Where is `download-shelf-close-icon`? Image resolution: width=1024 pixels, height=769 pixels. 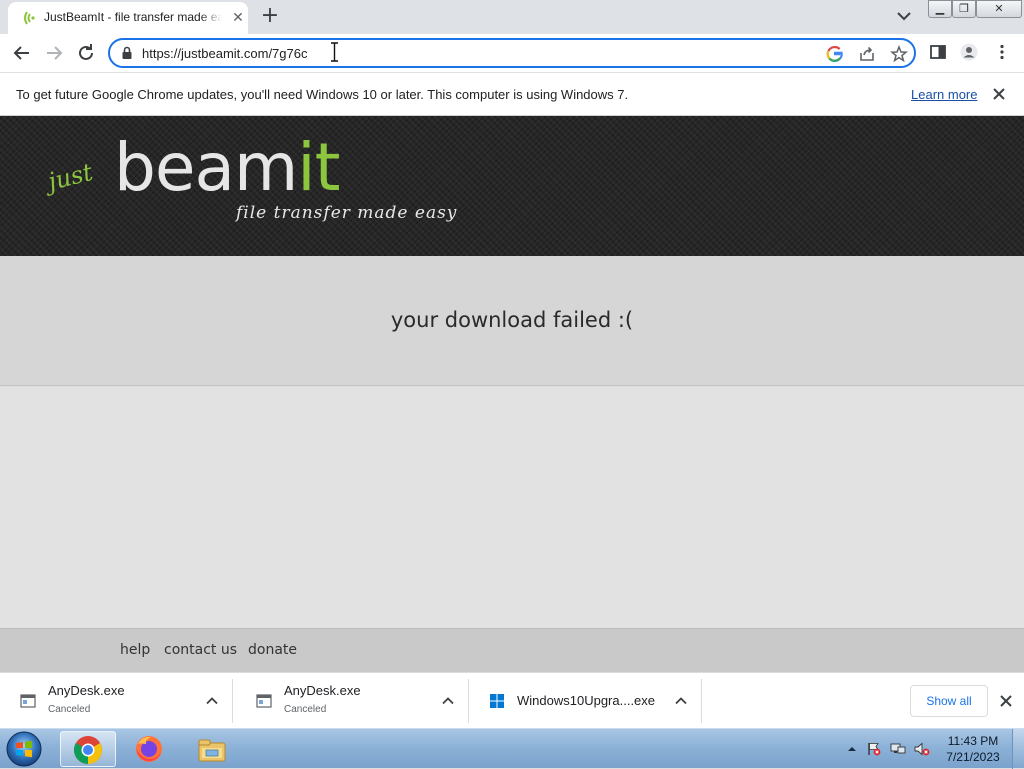 download-shelf-close-icon is located at coordinates (1006, 701).